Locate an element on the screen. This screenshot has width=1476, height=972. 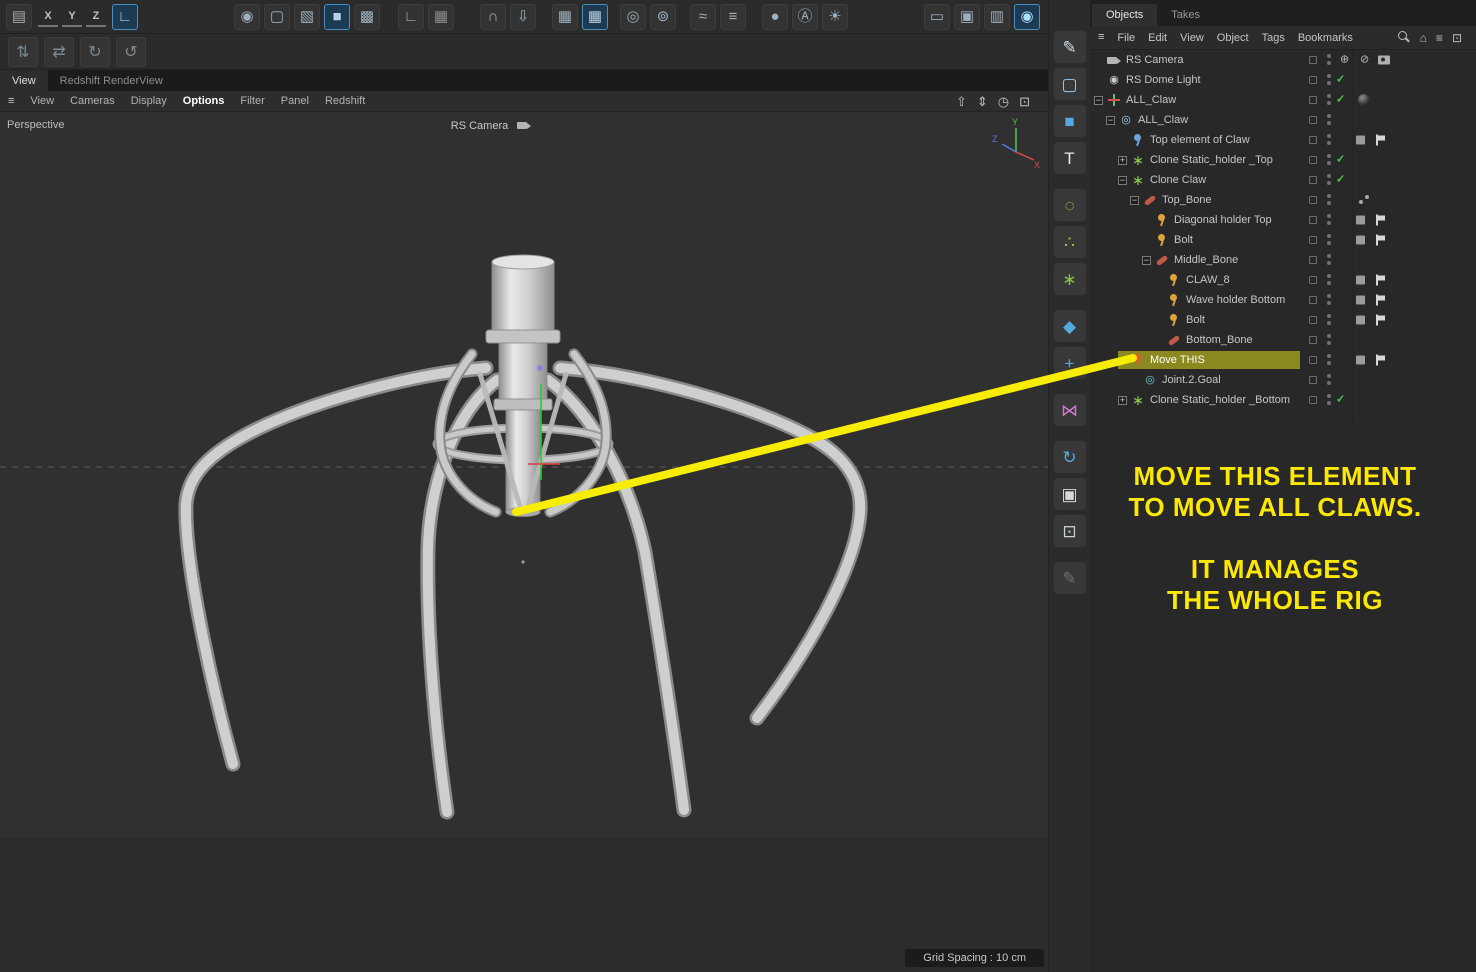
pen-tool-button: ✎ is located at coordinates (1069, 47).